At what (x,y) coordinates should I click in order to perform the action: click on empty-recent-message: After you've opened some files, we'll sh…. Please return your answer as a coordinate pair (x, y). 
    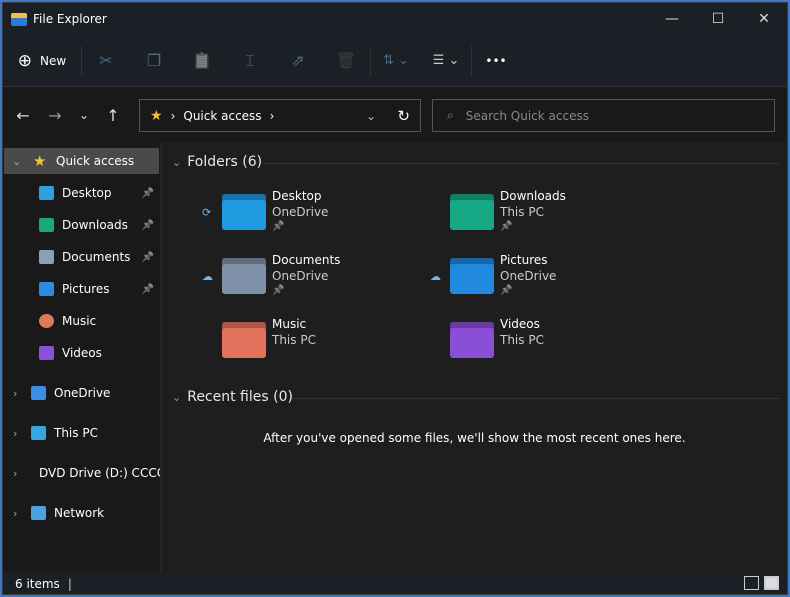
    Looking at the image, I should click on (474, 438).